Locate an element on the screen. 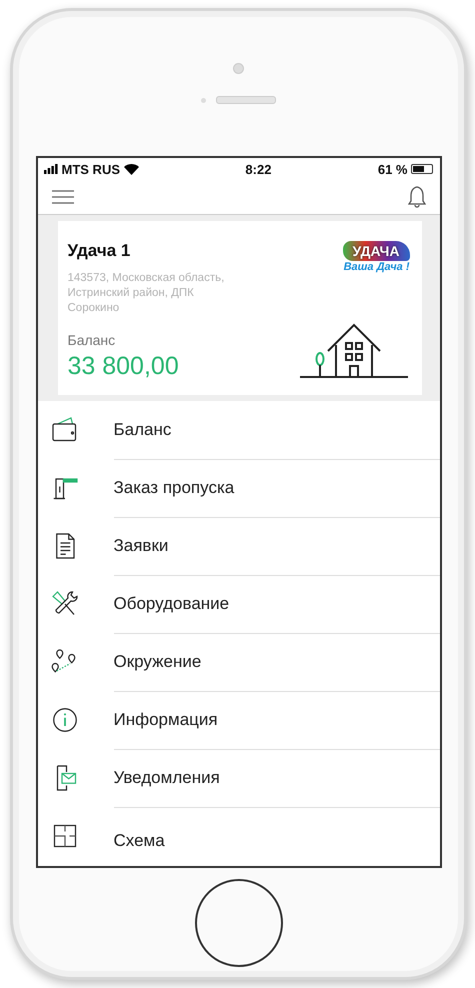  battery-icon is located at coordinates (422, 169).